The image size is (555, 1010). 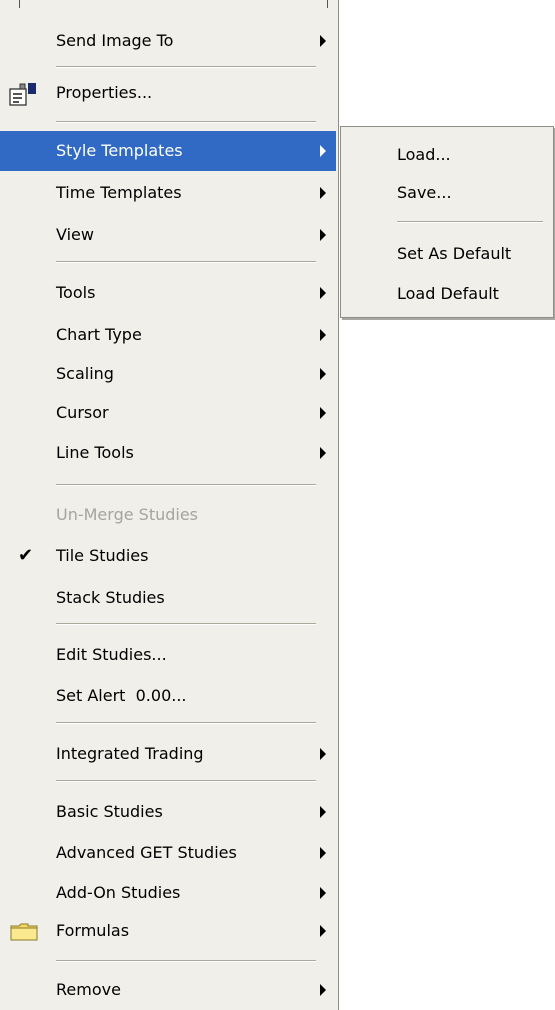 What do you see at coordinates (169, 235) in the screenshot?
I see `menu-item-view: View` at bounding box center [169, 235].